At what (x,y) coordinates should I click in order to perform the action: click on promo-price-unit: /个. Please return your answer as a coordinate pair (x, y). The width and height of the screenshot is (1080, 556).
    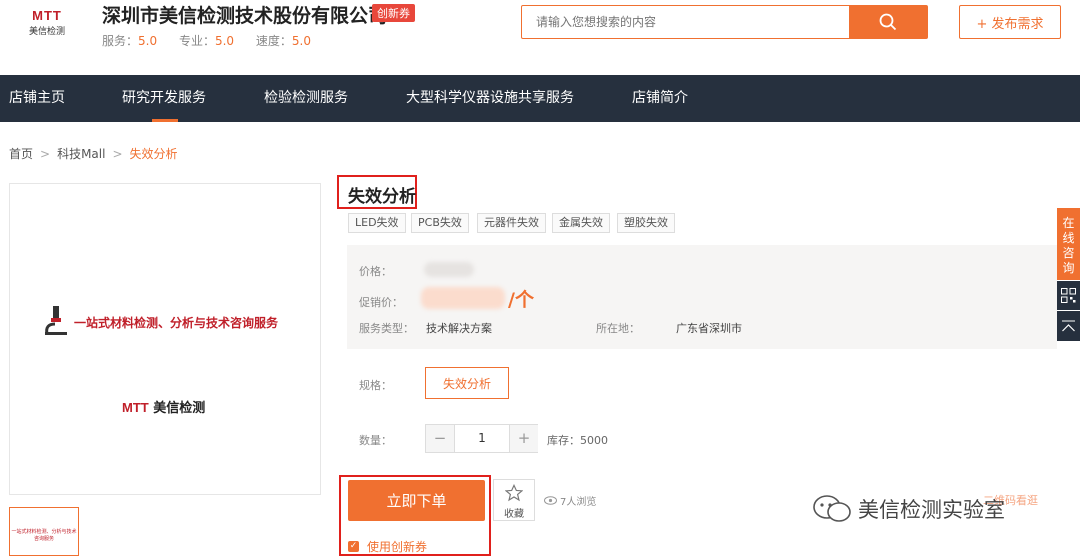
    Looking at the image, I should click on (521, 300).